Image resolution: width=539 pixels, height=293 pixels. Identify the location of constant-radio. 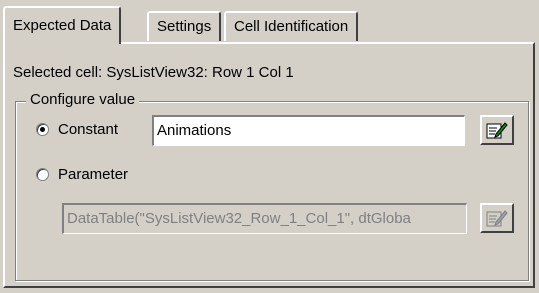
(42, 129).